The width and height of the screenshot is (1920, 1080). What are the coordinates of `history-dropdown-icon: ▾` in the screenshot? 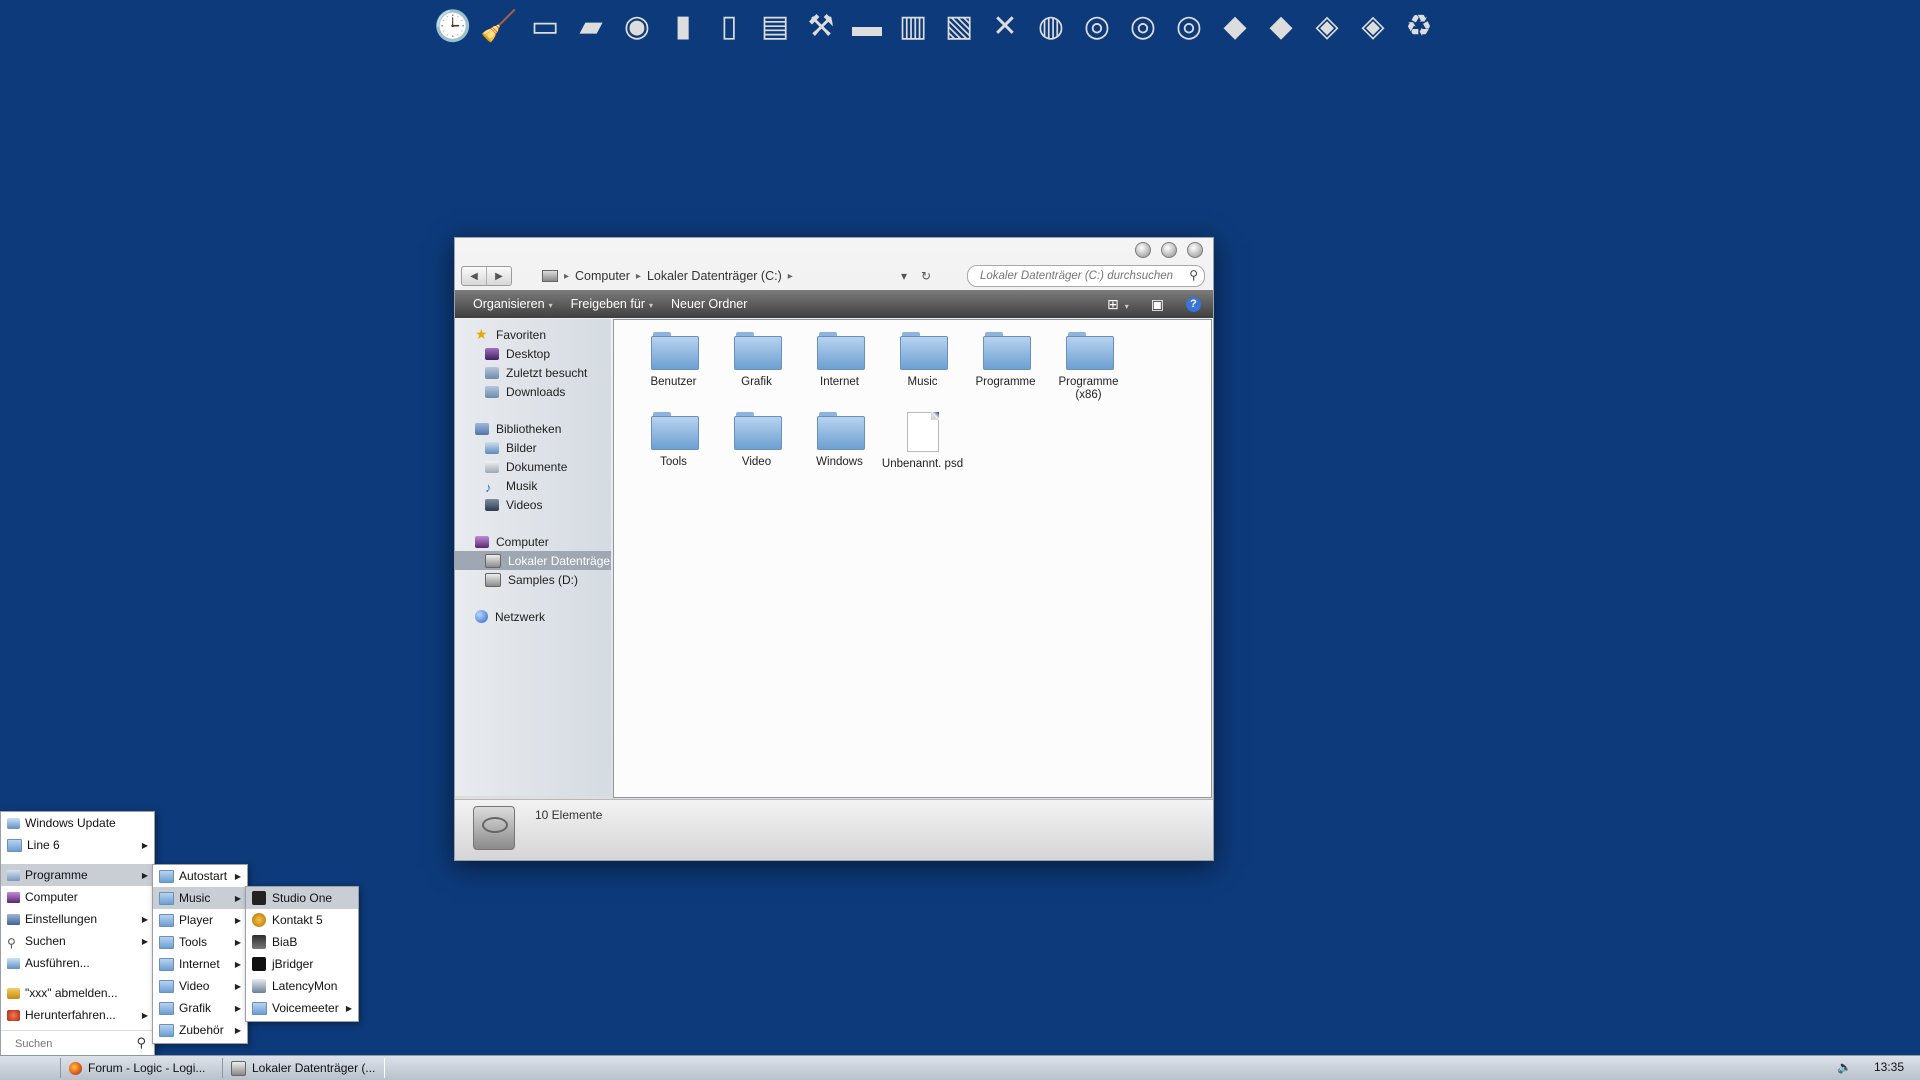 It's located at (904, 276).